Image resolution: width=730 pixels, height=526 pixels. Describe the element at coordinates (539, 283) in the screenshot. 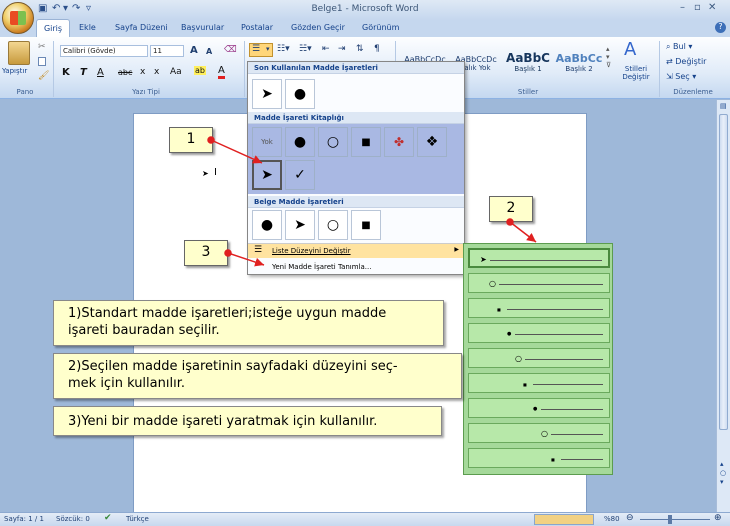

I see `list-level-2: ○` at that location.